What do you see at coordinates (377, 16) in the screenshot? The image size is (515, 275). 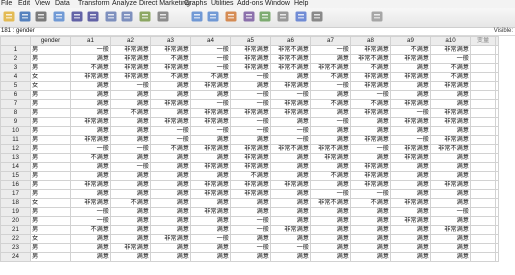 I see `spell-check-icon` at bounding box center [377, 16].